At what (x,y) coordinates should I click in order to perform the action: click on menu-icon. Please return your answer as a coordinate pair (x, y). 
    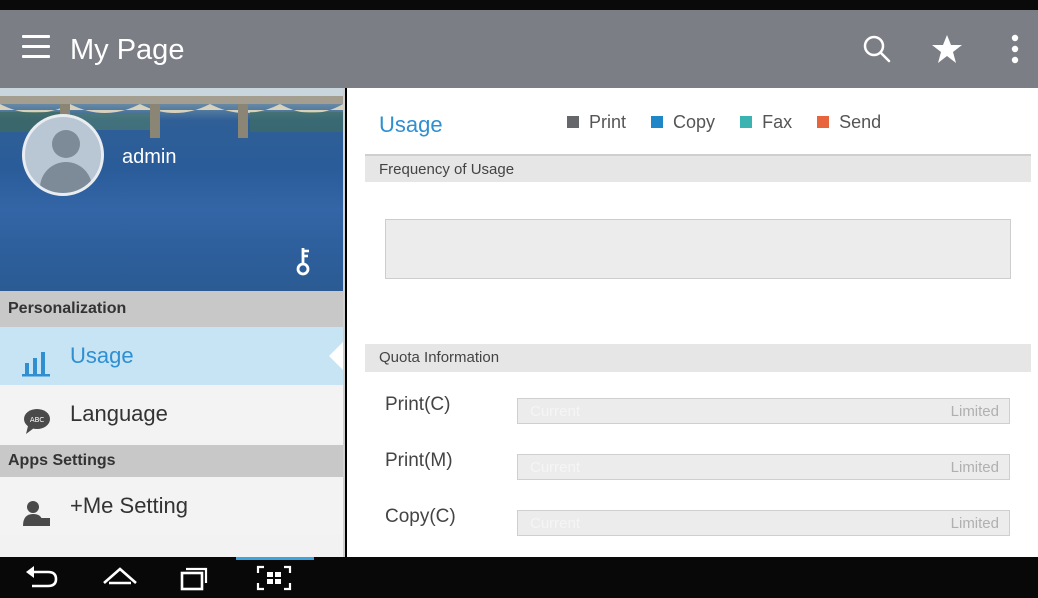
    Looking at the image, I should click on (36, 47).